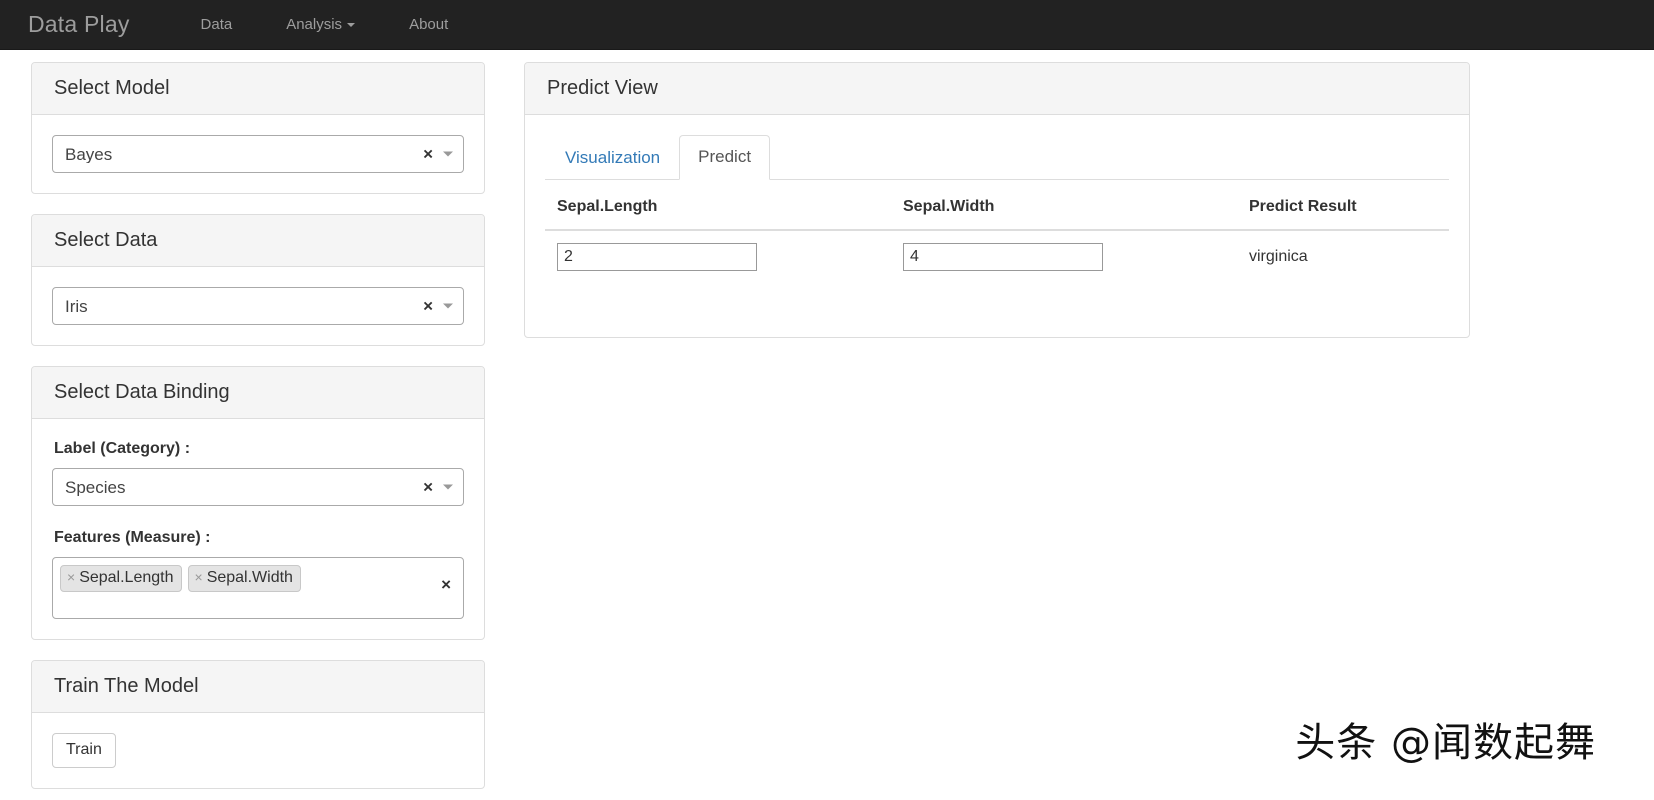 Image resolution: width=1654 pixels, height=800 pixels. I want to click on panel-select-model: Select Model Bayes ×, so click(258, 128).